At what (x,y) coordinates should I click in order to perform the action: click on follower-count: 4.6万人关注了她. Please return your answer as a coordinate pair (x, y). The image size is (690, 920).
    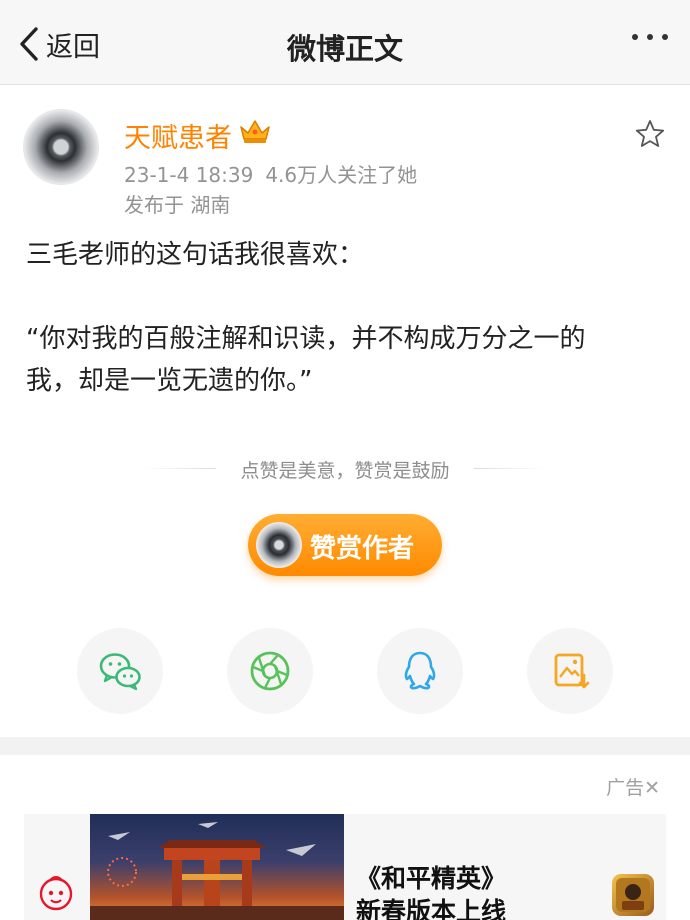
    Looking at the image, I should click on (341, 175).